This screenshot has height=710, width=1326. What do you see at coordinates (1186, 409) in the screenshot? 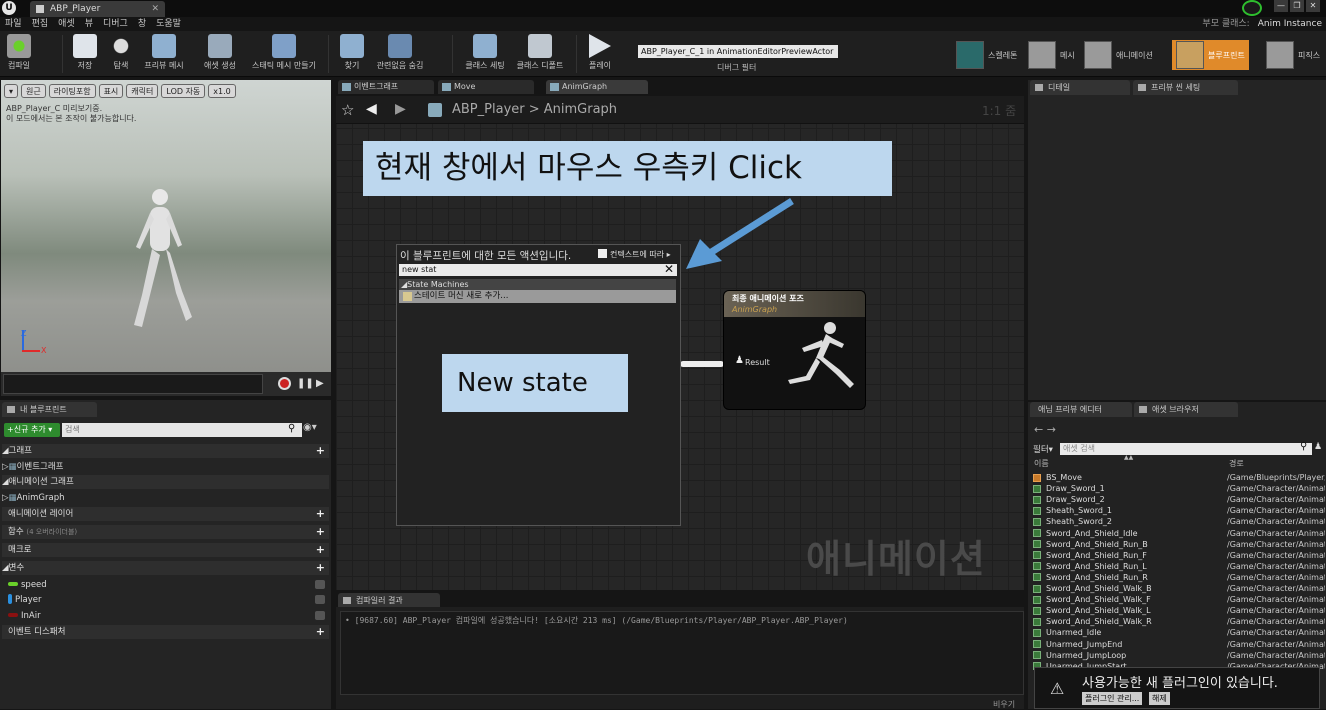
I see `asset-browser-tab: 애셋 브라우저` at bounding box center [1186, 409].